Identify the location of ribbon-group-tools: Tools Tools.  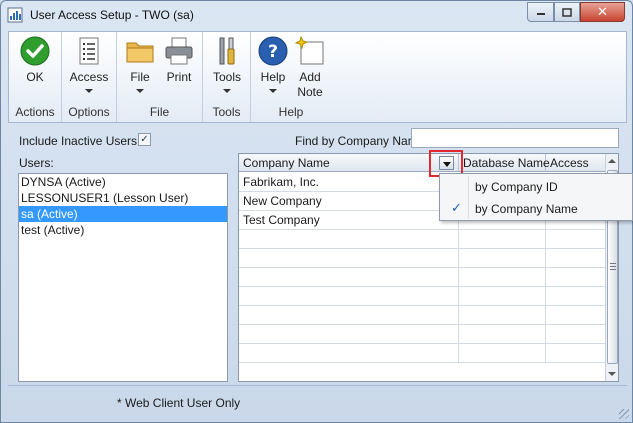
(227, 77).